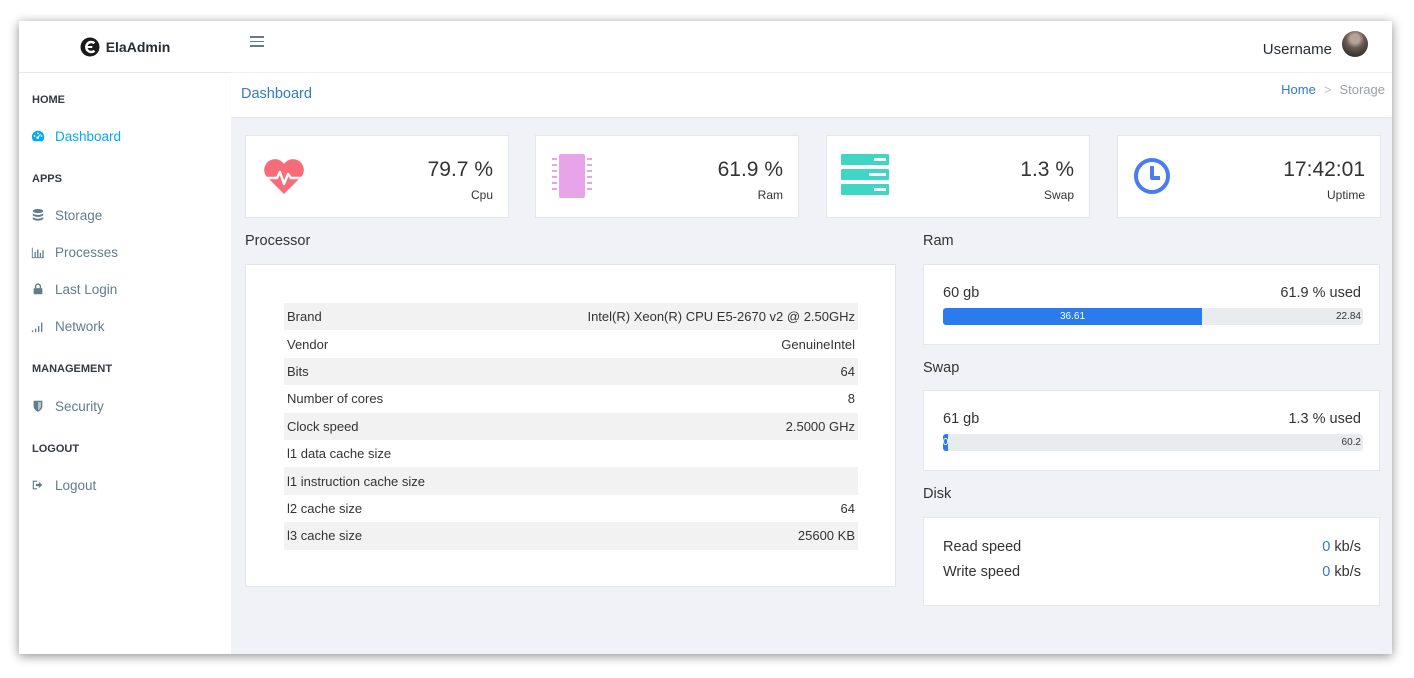  Describe the element at coordinates (88, 136) in the screenshot. I see `sidebar-item-label: Dashboard` at that location.